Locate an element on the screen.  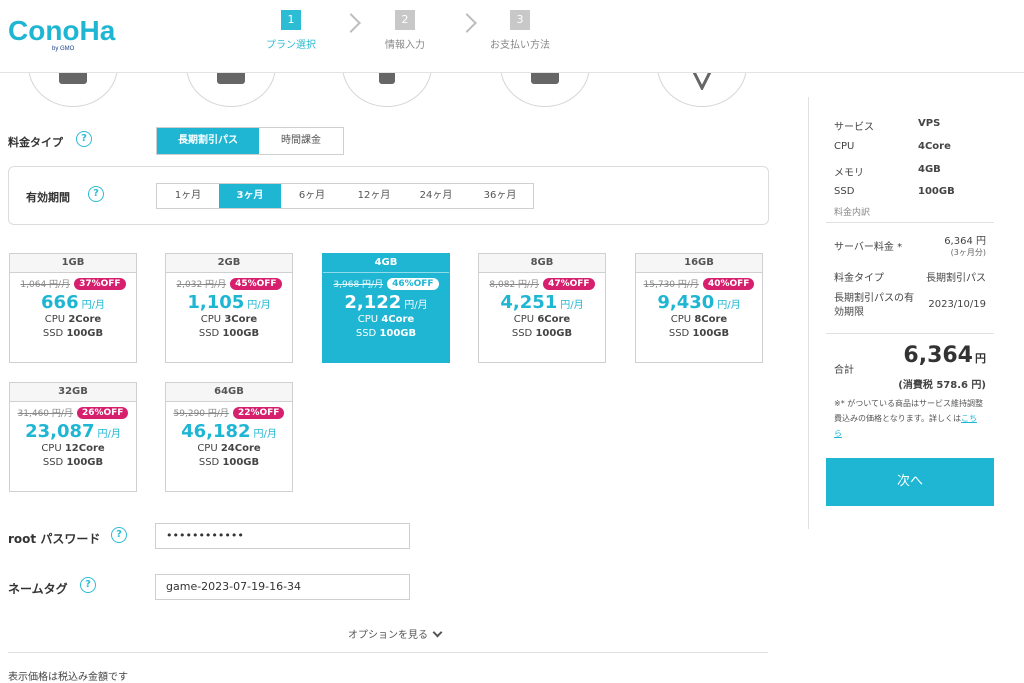
plan-name: 16GB is located at coordinates (699, 263).